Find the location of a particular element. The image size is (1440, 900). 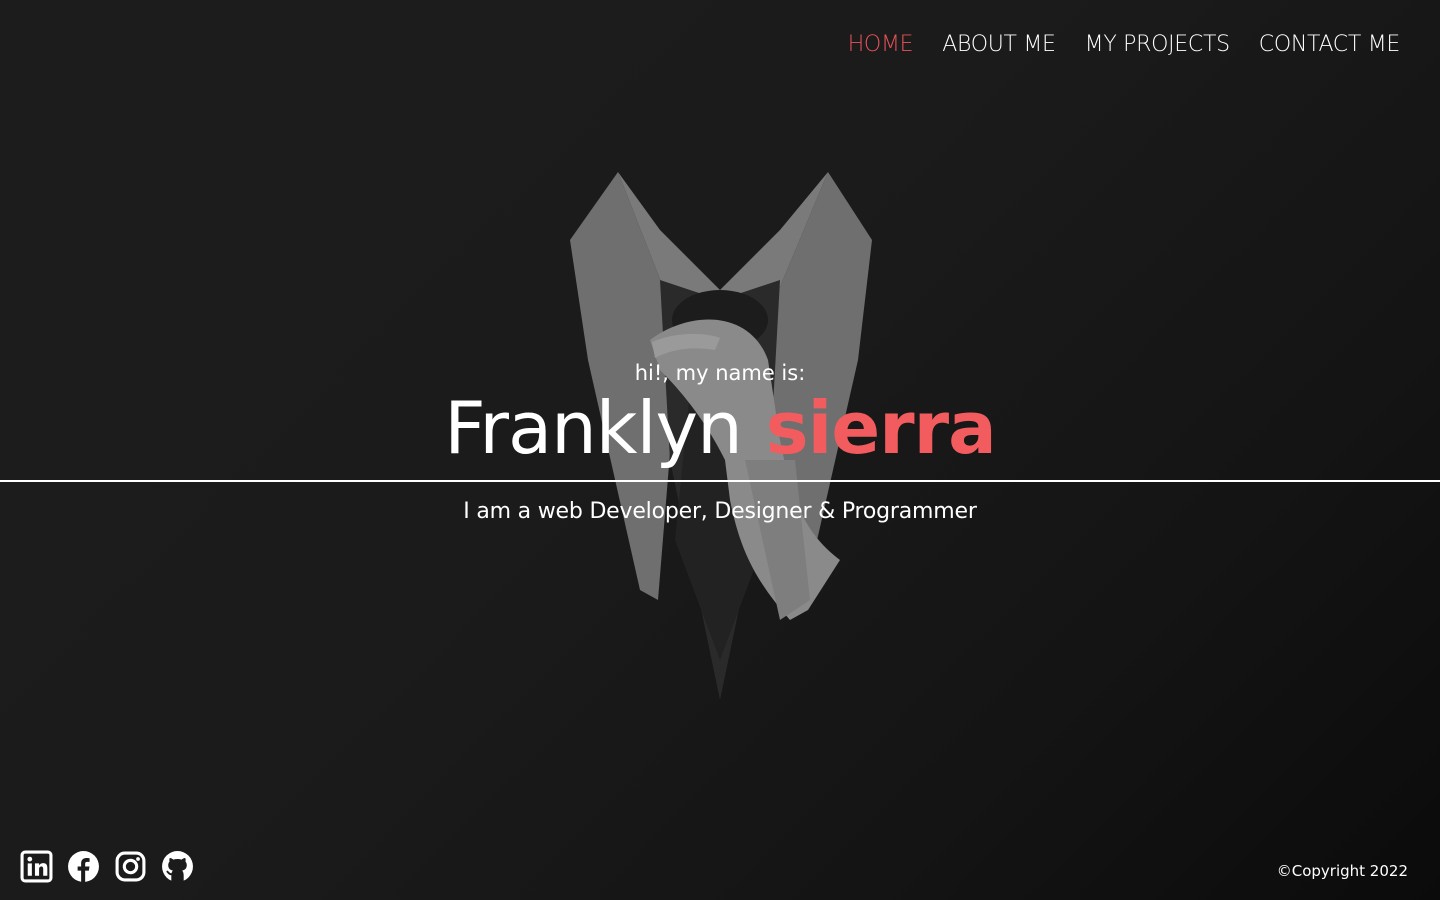

nav-home-link: HOME is located at coordinates (881, 45).